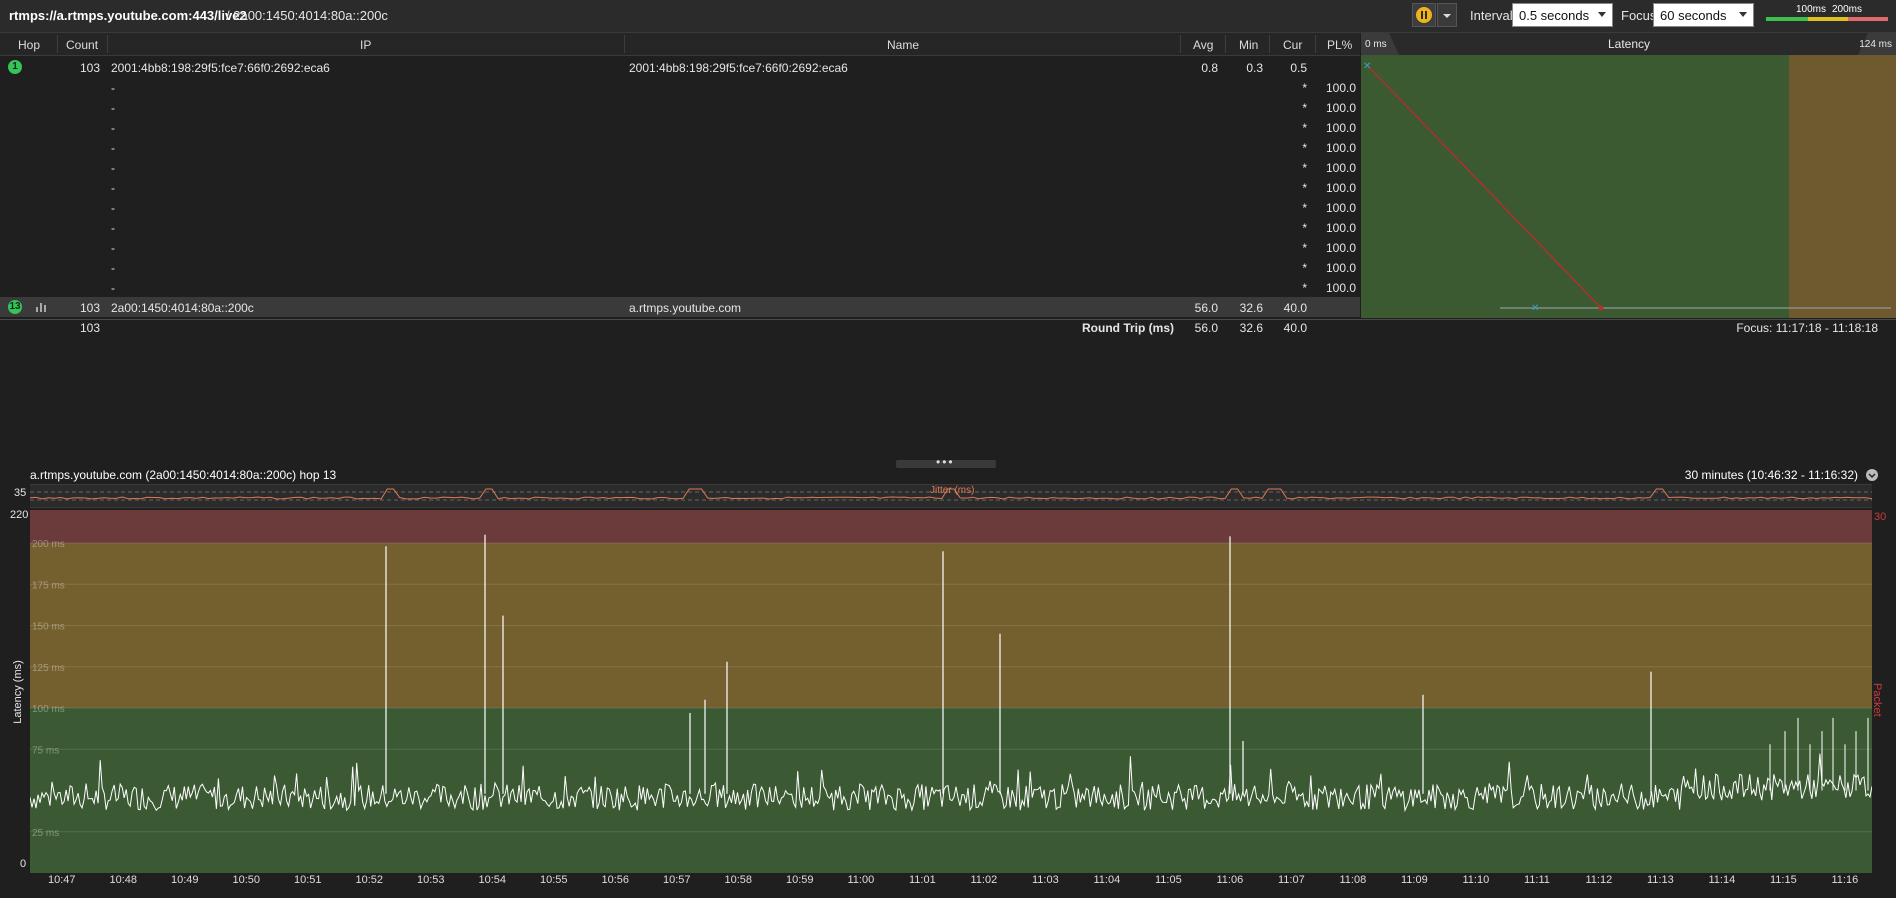 This screenshot has width=1896, height=898. Describe the element at coordinates (82, 45) in the screenshot. I see `col-count: Count` at that location.